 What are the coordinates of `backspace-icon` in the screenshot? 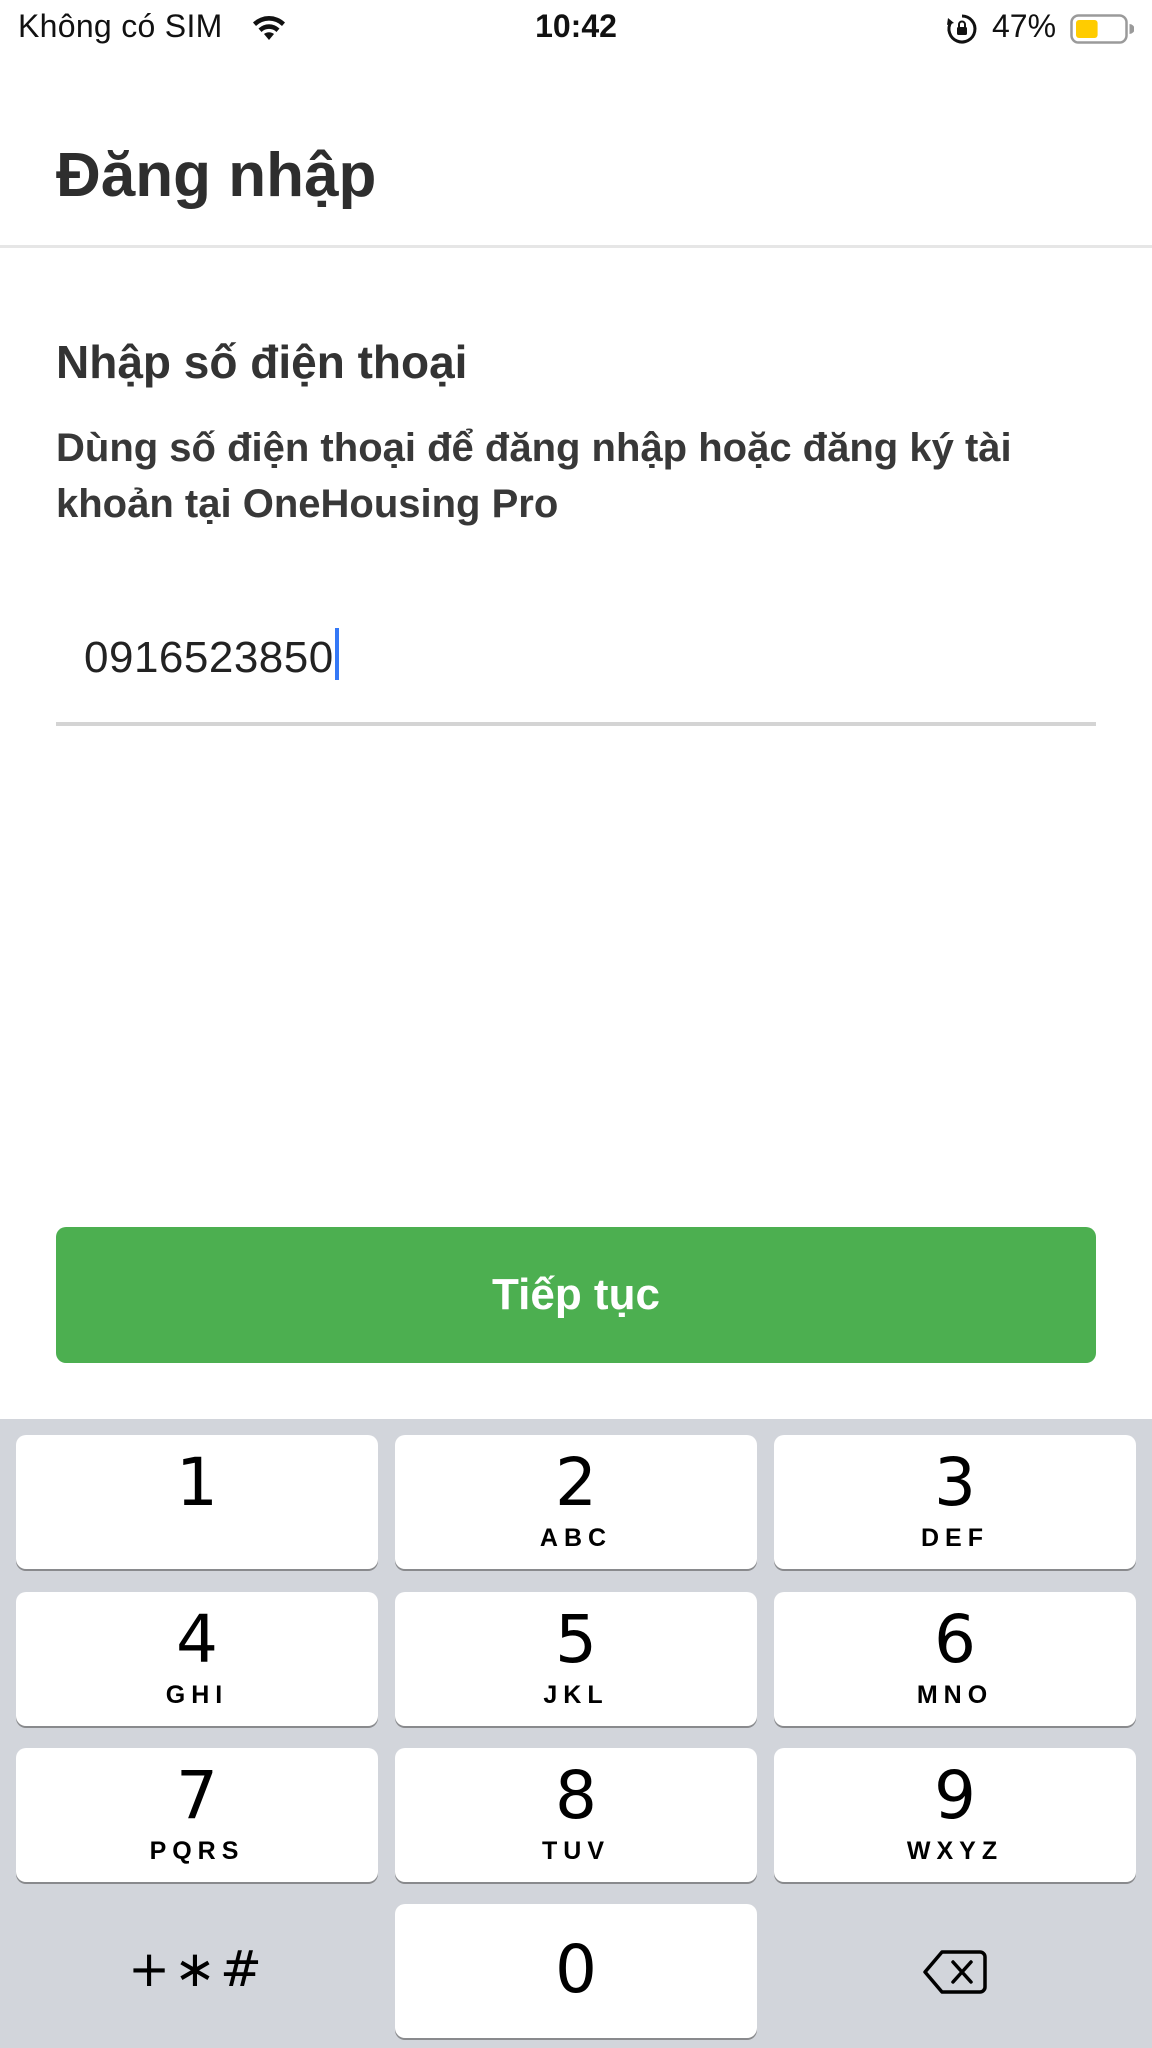 It's located at (955, 1972).